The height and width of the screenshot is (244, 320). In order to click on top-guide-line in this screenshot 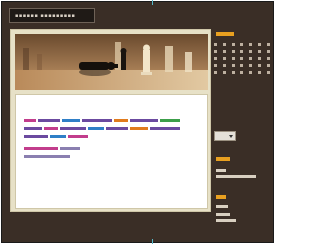, I will do `click(152, 2)`.